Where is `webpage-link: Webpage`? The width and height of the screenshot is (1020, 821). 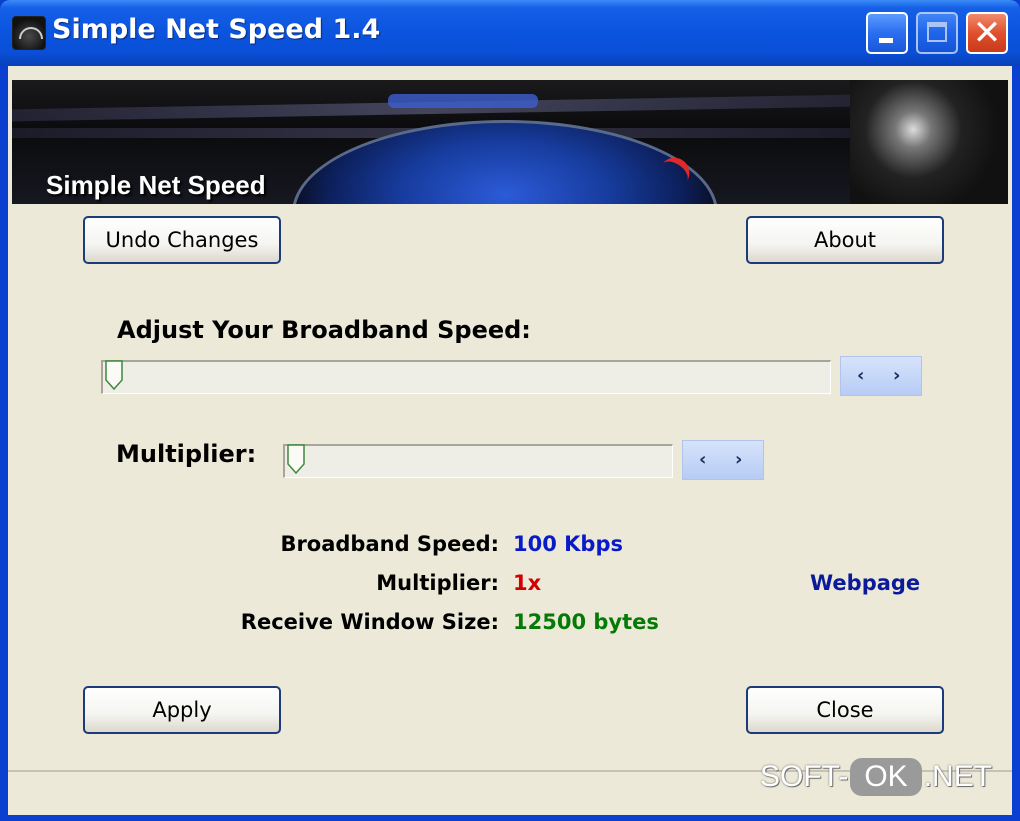
webpage-link: Webpage is located at coordinates (865, 583).